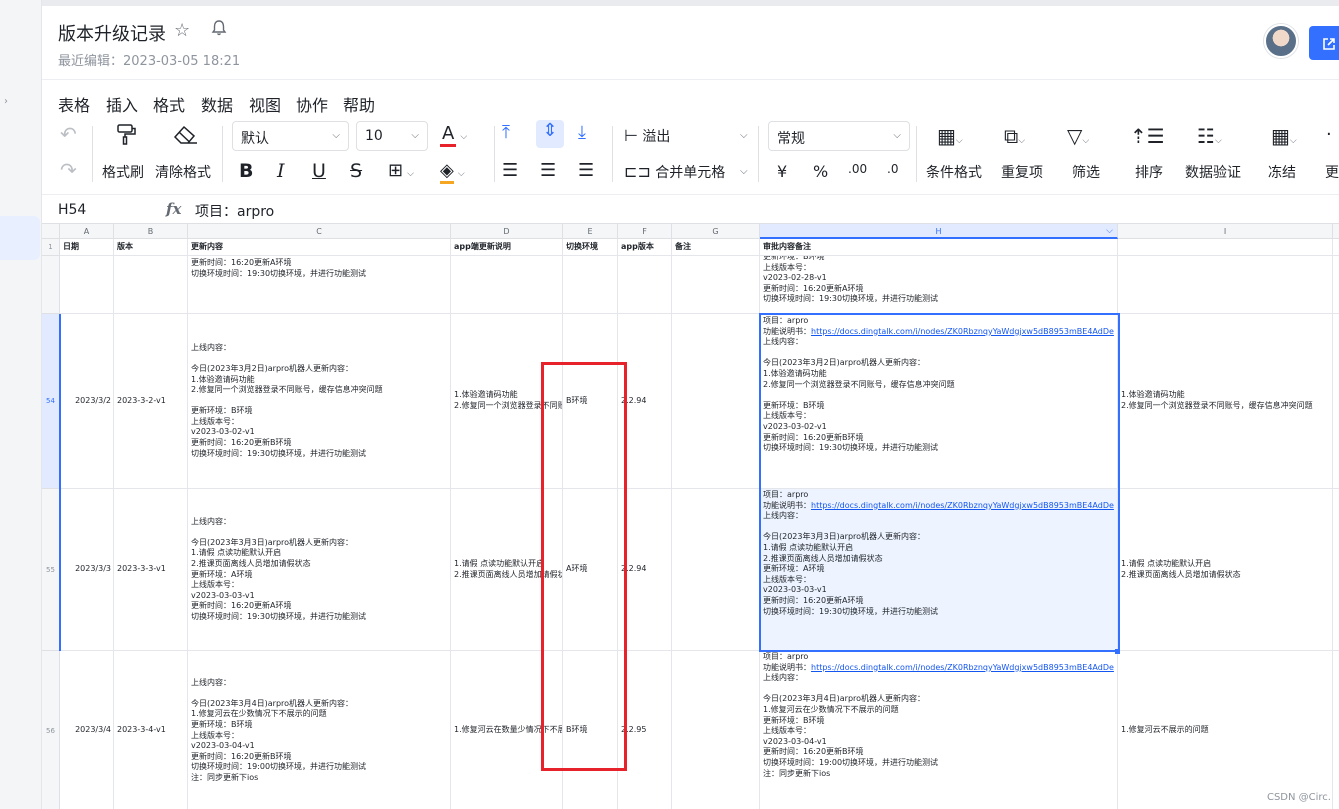 The width and height of the screenshot is (1339, 809). I want to click on menu-collaborate: 协作, so click(312, 104).